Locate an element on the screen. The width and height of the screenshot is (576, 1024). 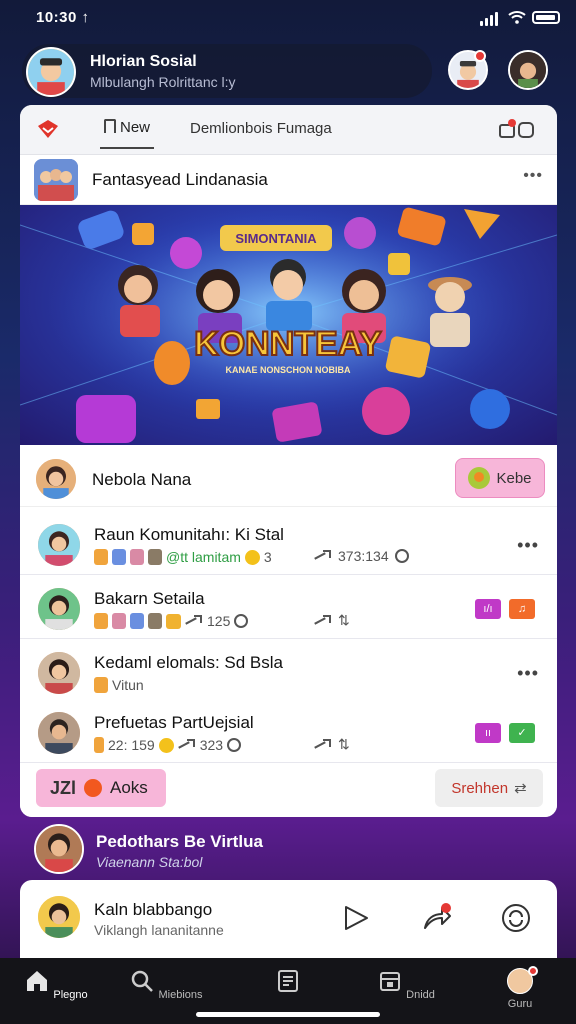
post-more-button: ••• is located at coordinates (533, 176).